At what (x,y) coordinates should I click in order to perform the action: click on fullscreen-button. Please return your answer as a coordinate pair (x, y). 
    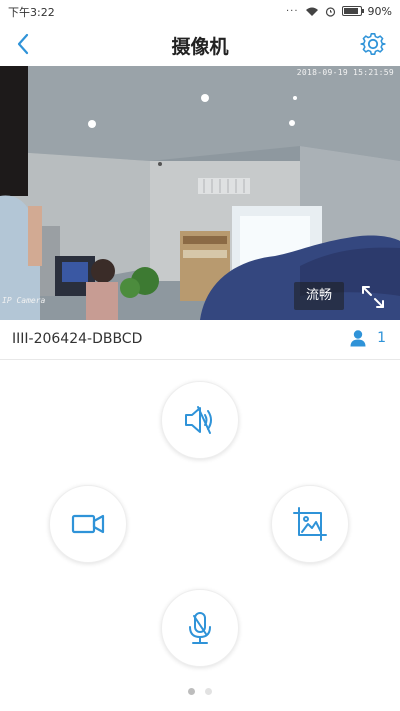
    Looking at the image, I should click on (373, 297).